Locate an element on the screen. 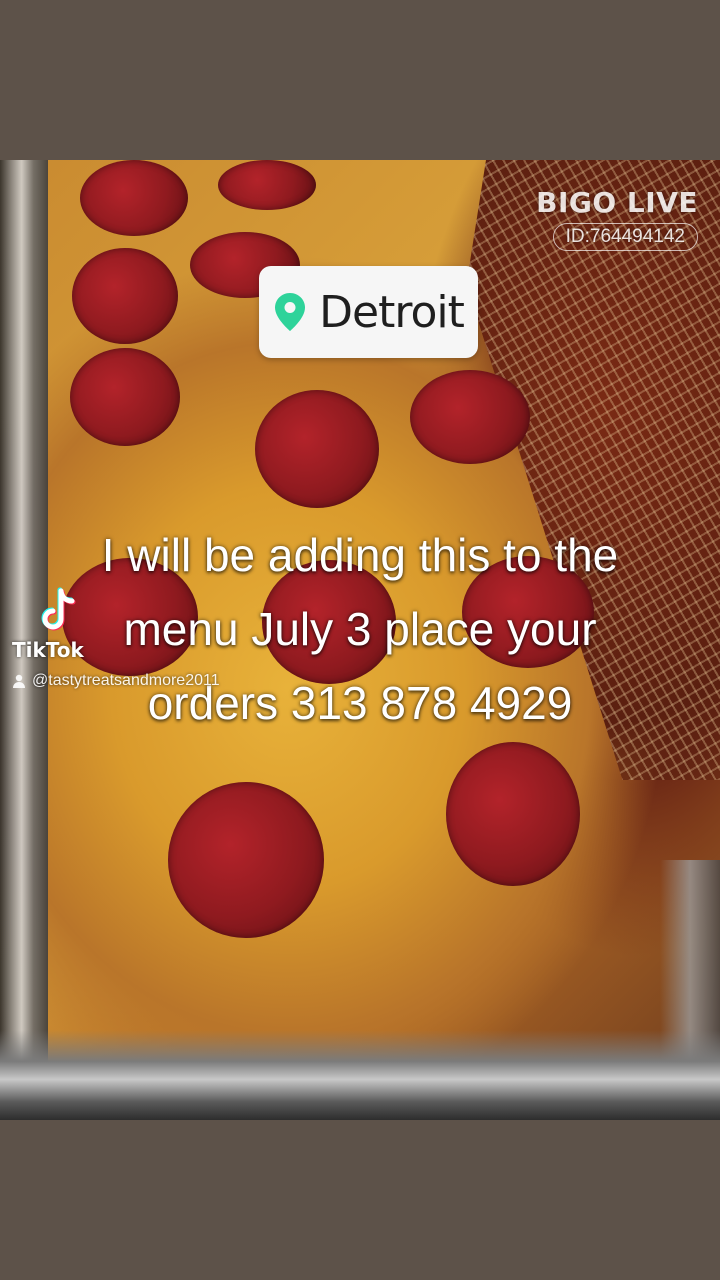  user-icon is located at coordinates (19, 681).